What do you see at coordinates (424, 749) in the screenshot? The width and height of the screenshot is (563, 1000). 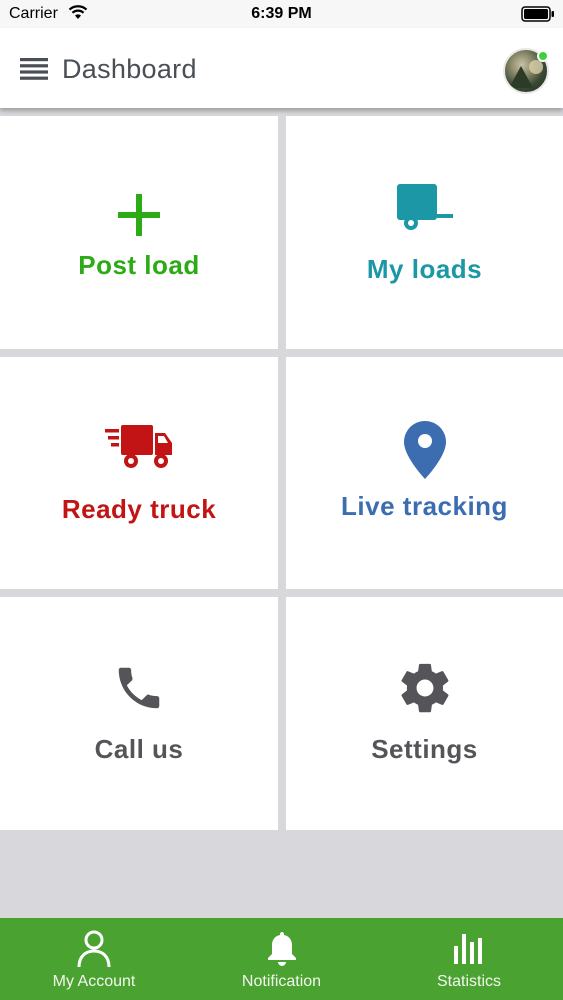 I see `settings-label: Settings` at bounding box center [424, 749].